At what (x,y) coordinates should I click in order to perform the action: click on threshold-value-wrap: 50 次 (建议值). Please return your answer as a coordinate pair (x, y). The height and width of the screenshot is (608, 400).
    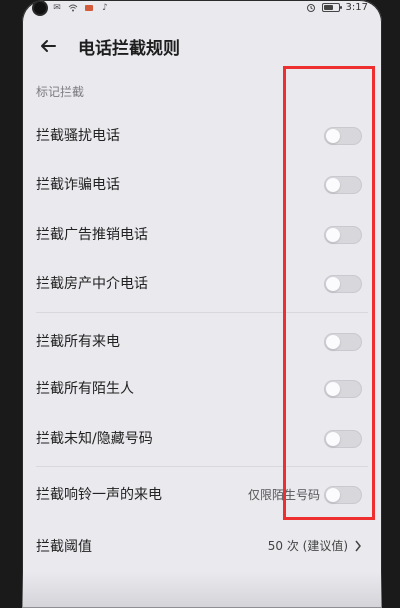
    Looking at the image, I should click on (315, 545).